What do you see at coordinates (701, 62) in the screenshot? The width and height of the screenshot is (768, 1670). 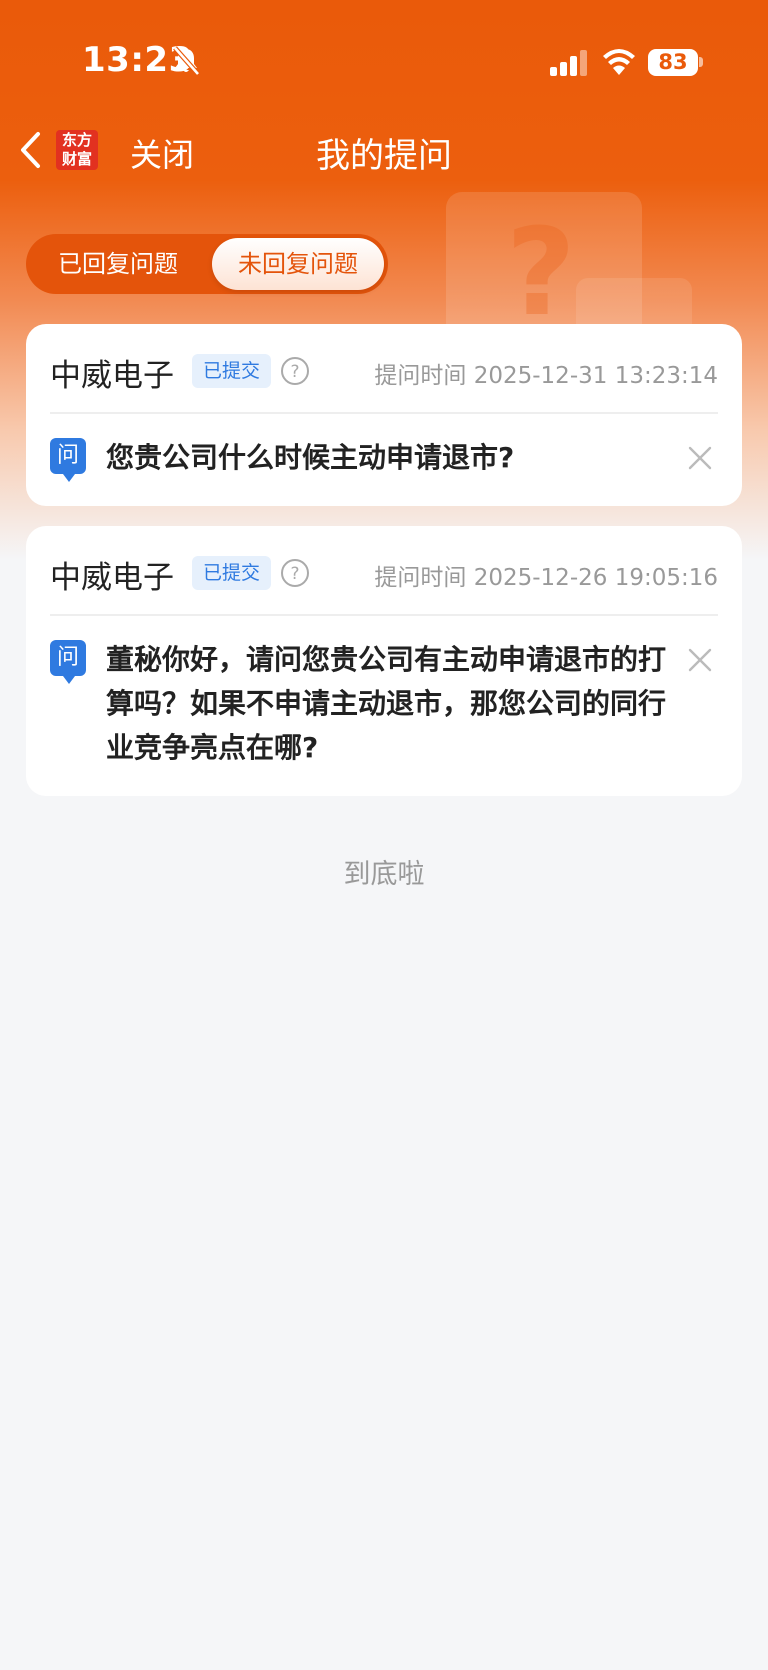 I see `battery-cap` at bounding box center [701, 62].